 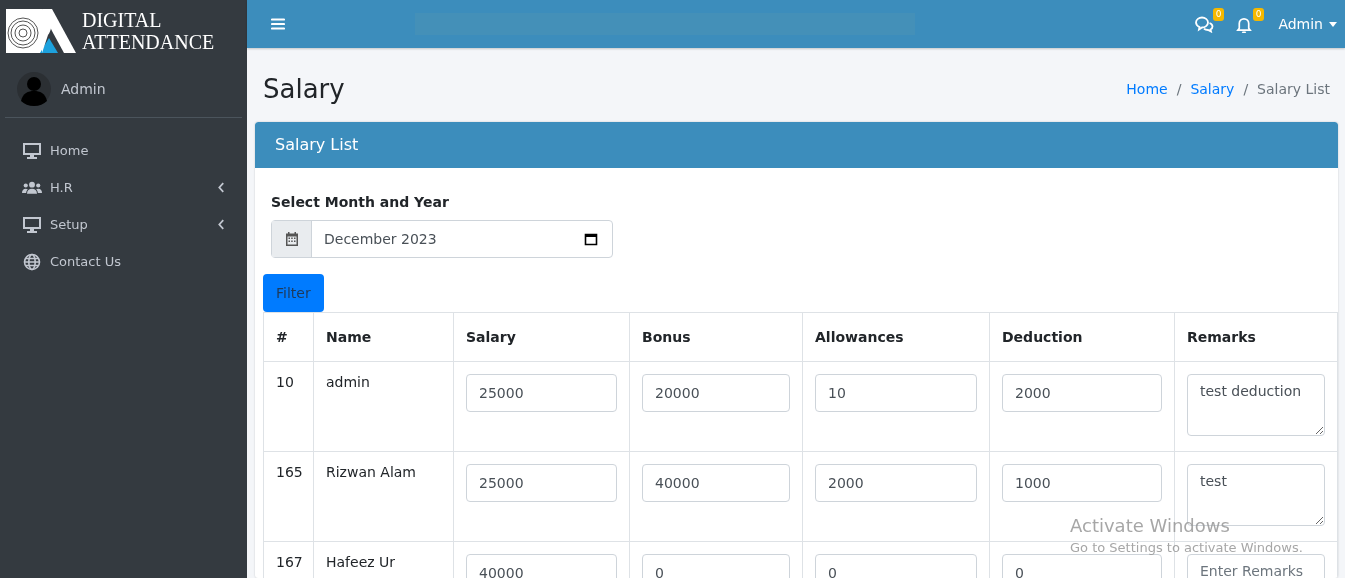 I want to click on breadcrumb-link: Salary, so click(x=1212, y=89).